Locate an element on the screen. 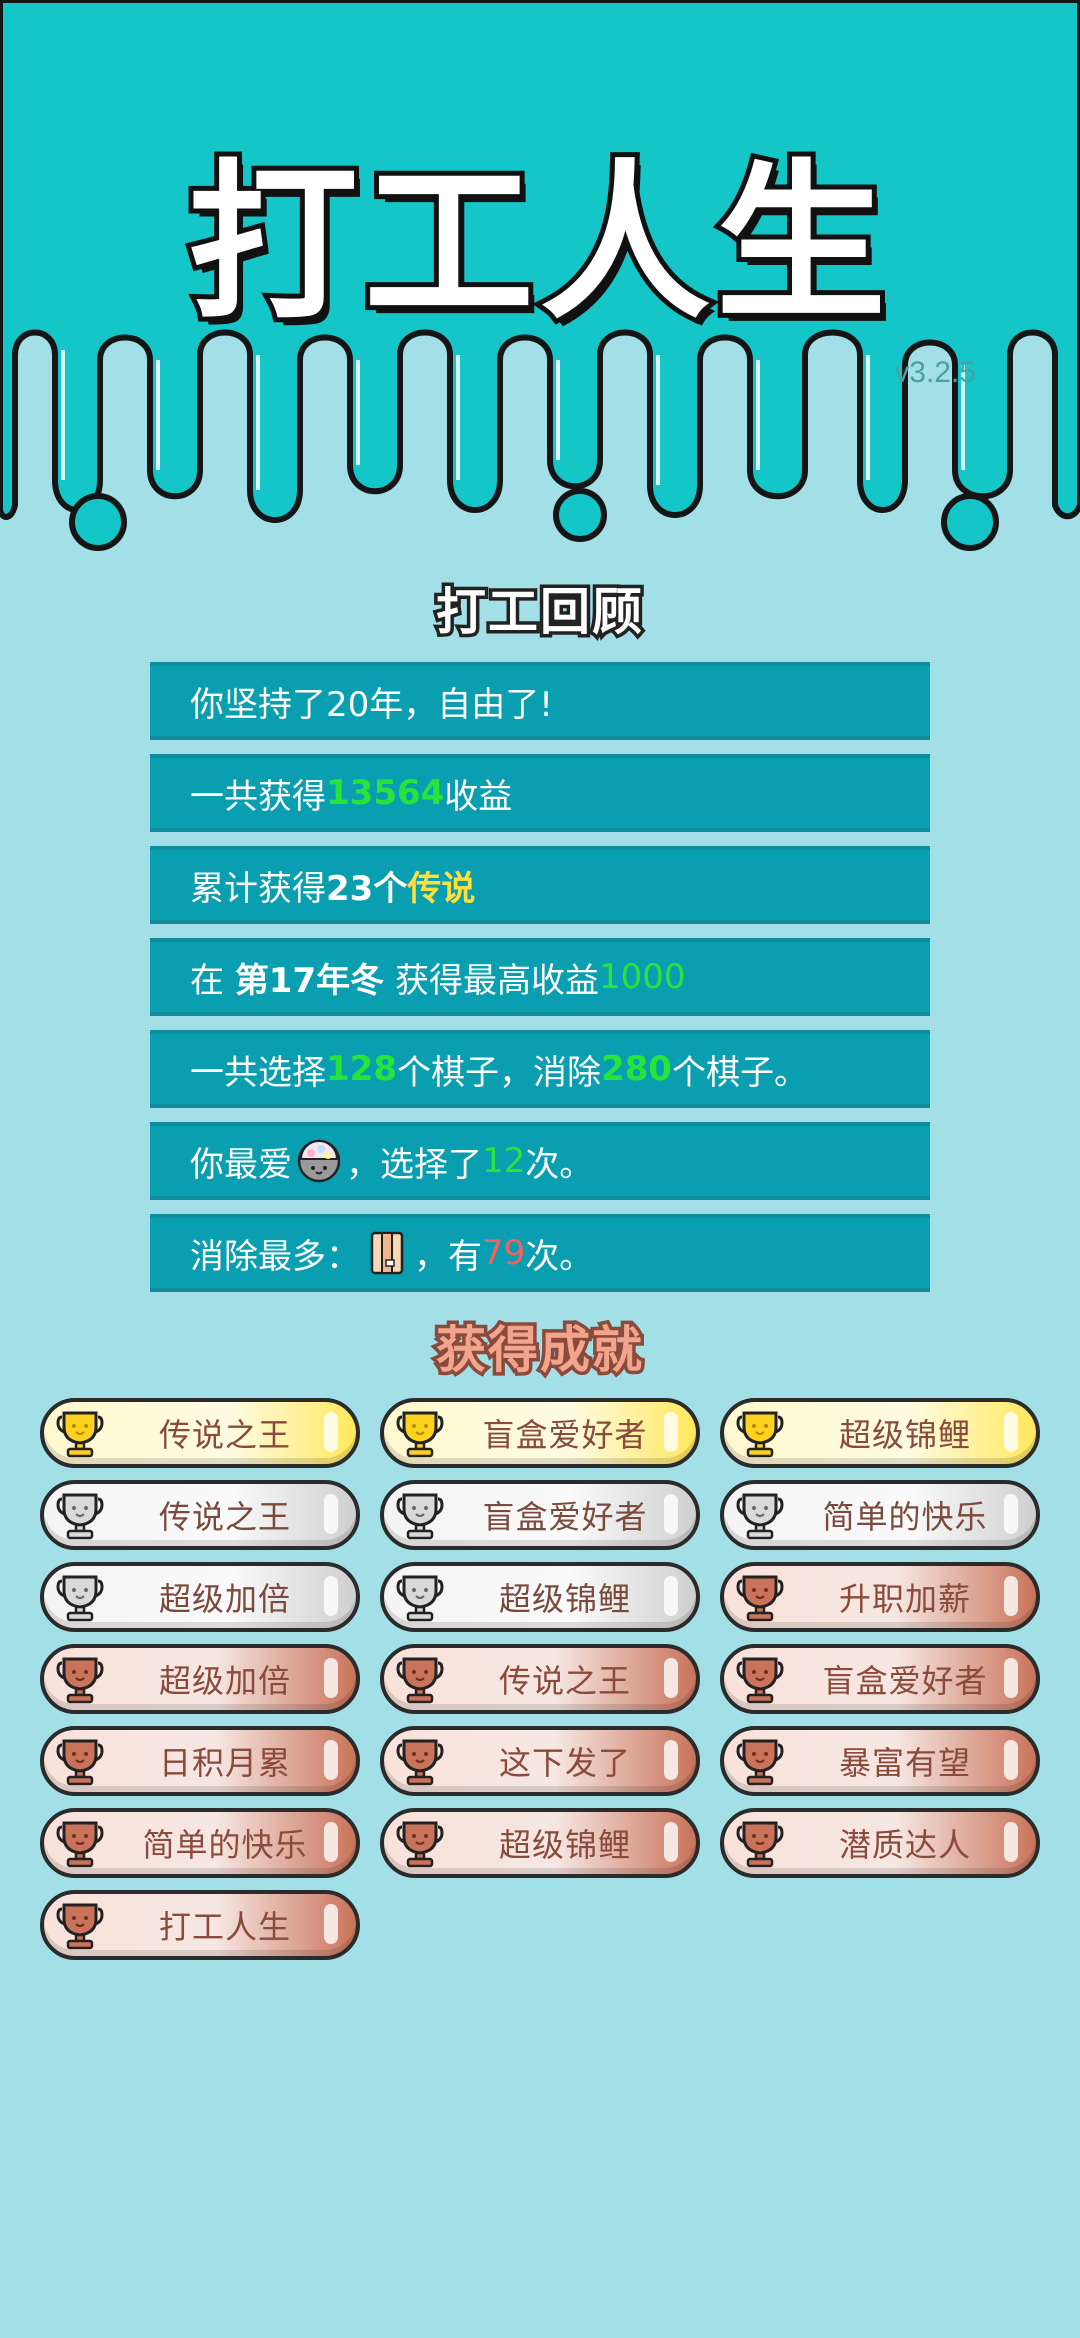 This screenshot has width=1080, height=2338. achievement-label: 超级加倍 is located at coordinates (224, 1681).